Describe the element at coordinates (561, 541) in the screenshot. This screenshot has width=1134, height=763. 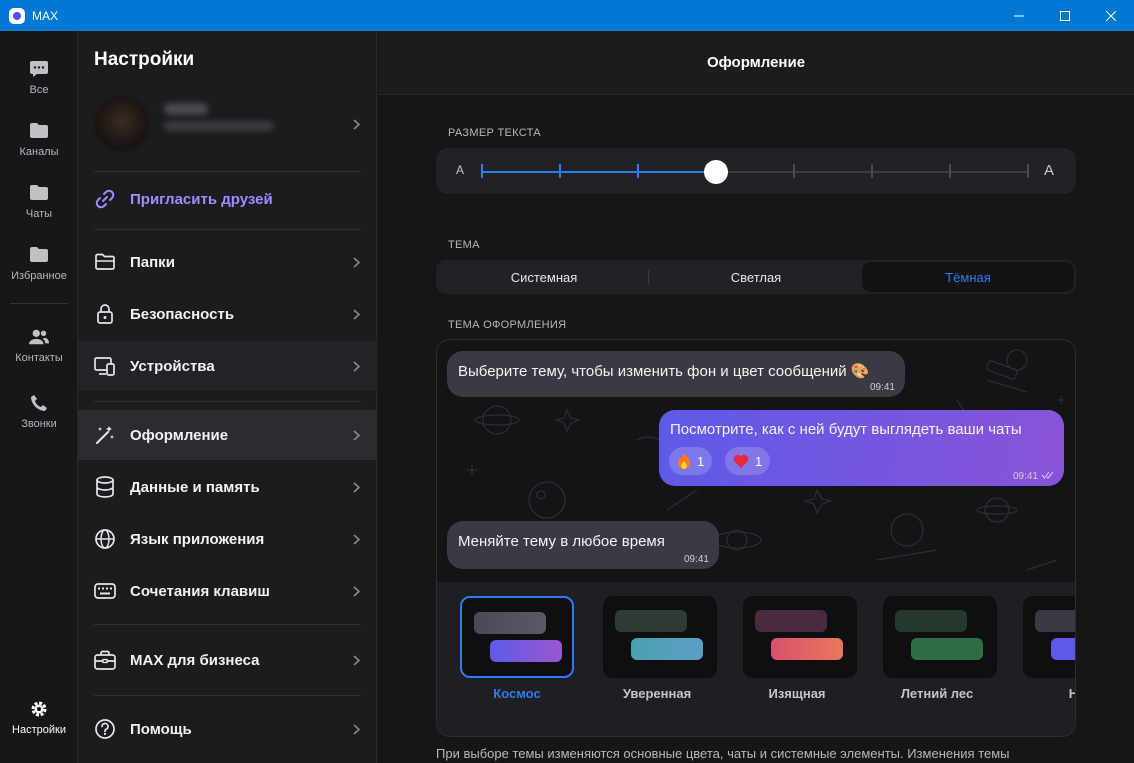
I see `message-text: Меняйте тему в любое время` at that location.